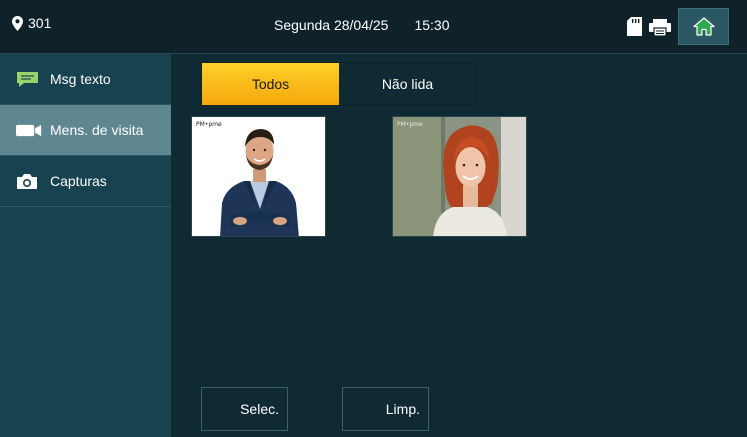  I want to click on video-camera-icon, so click(29, 130).